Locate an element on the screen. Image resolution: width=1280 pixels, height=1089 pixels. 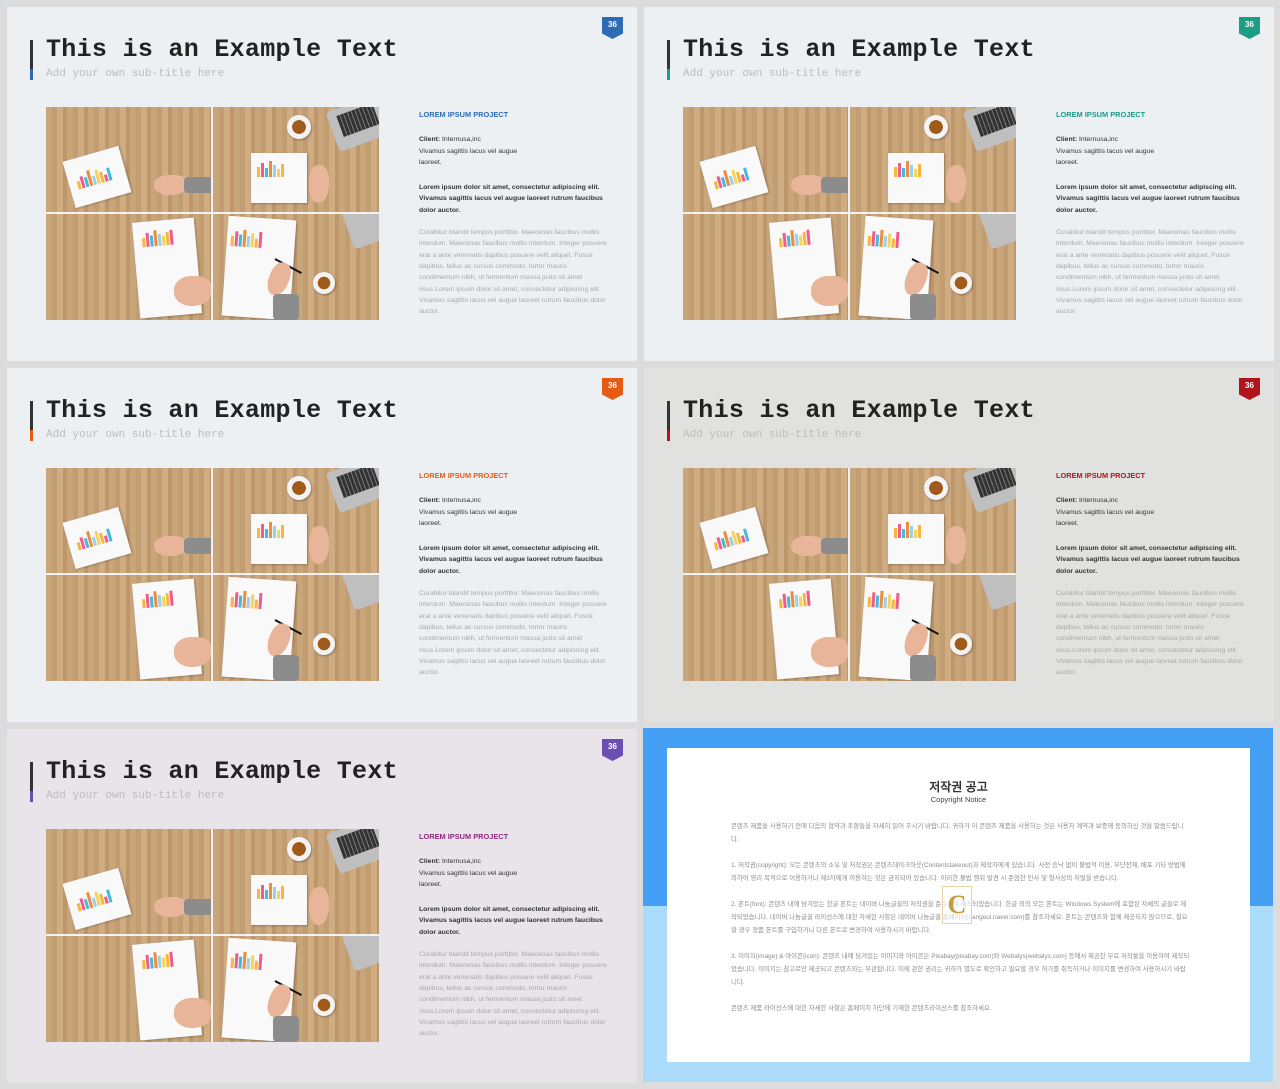
notice-subtitle: Copyright Notice is located at coordinates (958, 799).